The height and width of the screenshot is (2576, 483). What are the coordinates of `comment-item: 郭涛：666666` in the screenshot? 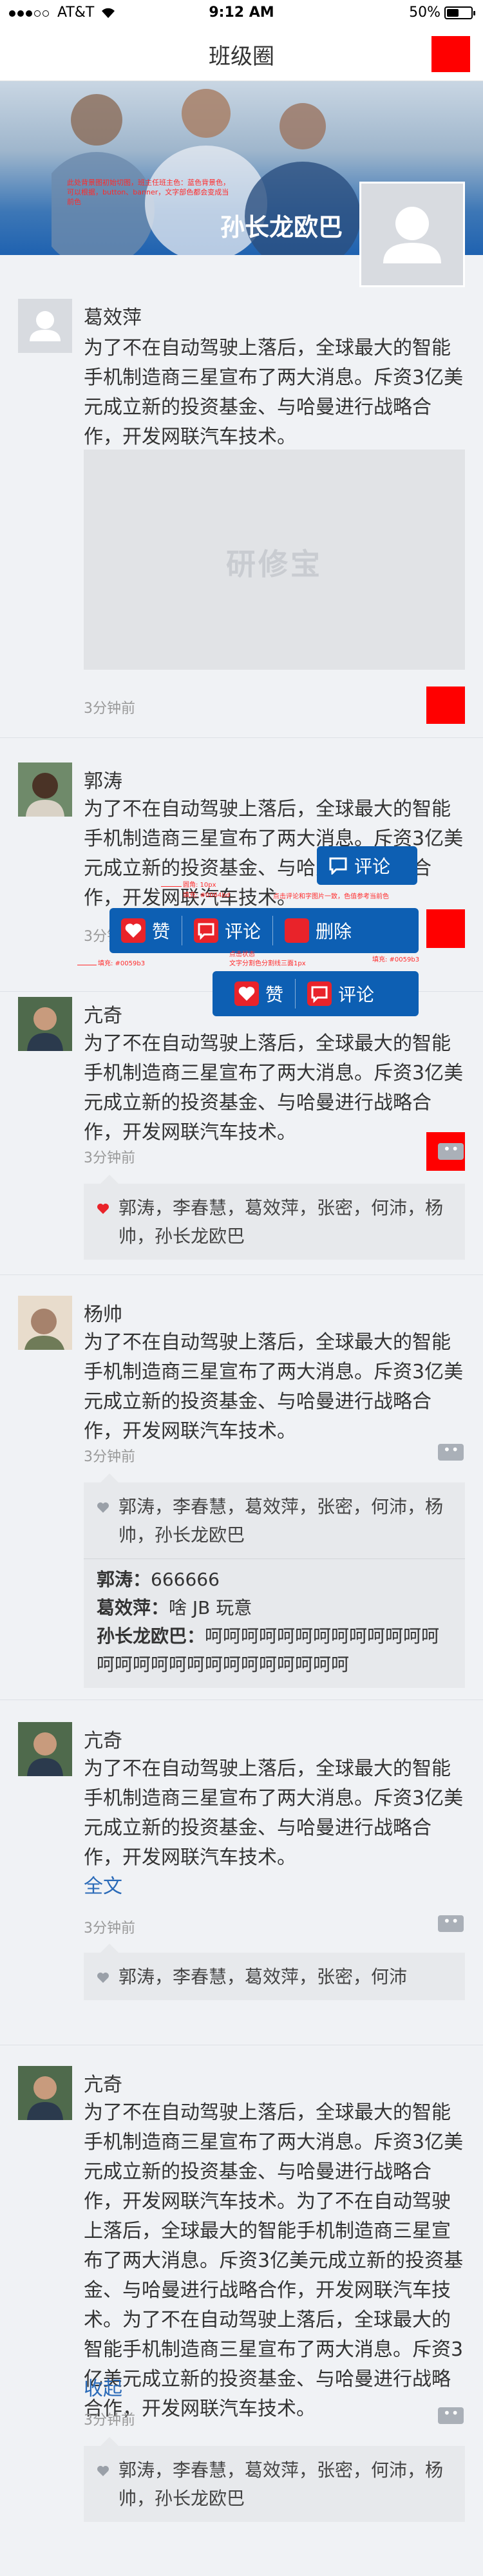 It's located at (274, 1580).